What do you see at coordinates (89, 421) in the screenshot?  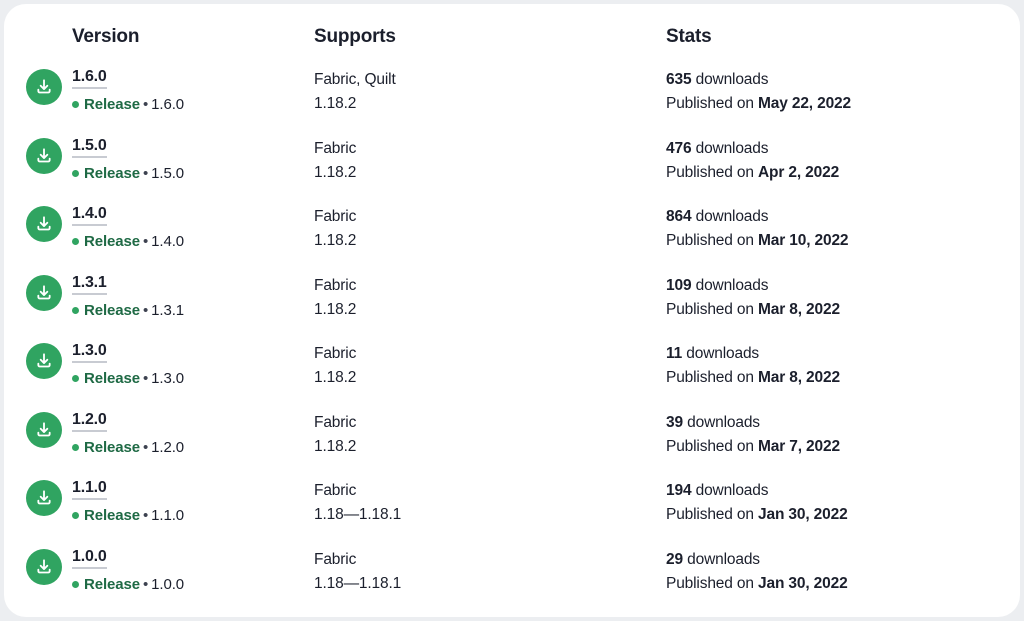 I see `version-link: 1.2.0` at bounding box center [89, 421].